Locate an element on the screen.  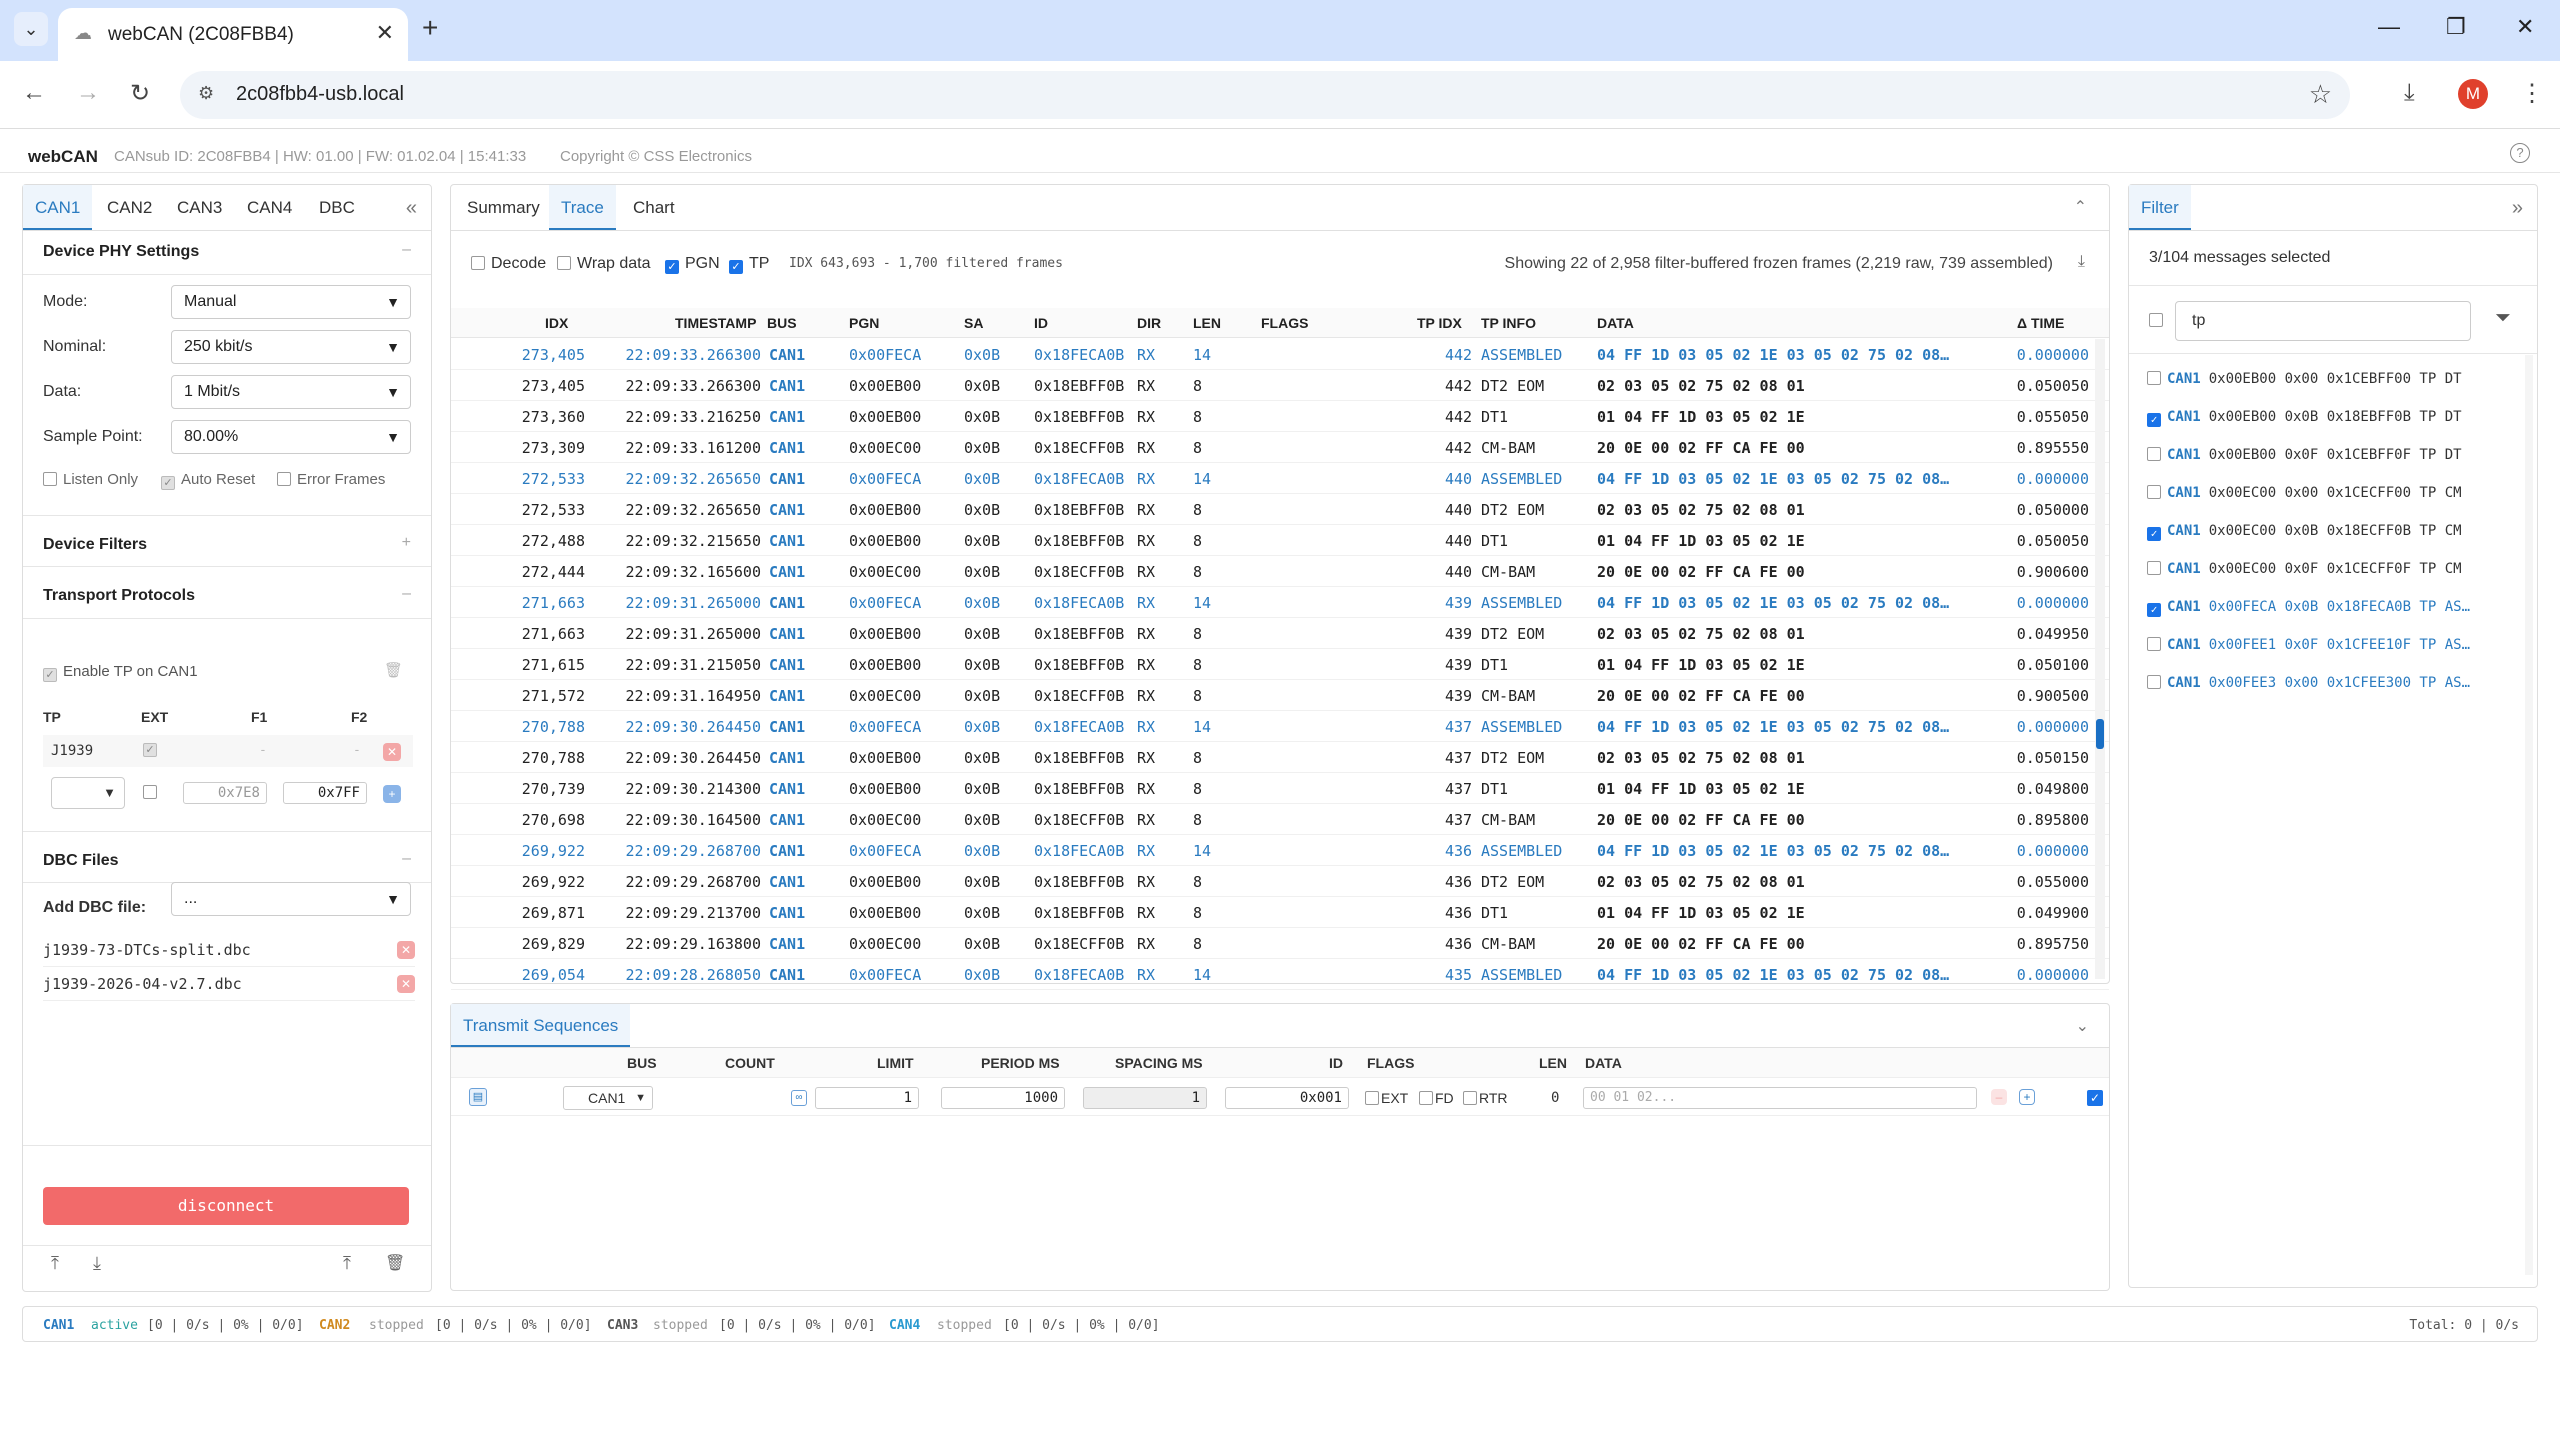
remove-tp-icon: ✕ is located at coordinates (392, 752).